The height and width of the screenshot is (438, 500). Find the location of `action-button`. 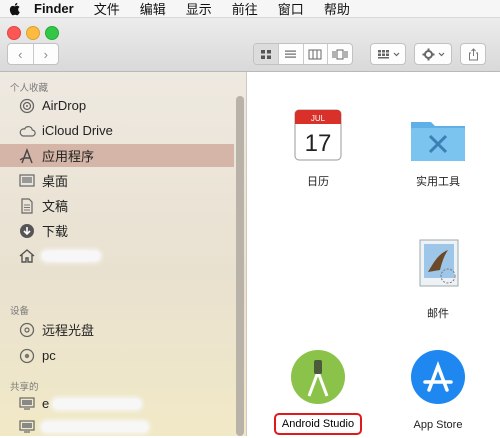

action-button is located at coordinates (433, 54).